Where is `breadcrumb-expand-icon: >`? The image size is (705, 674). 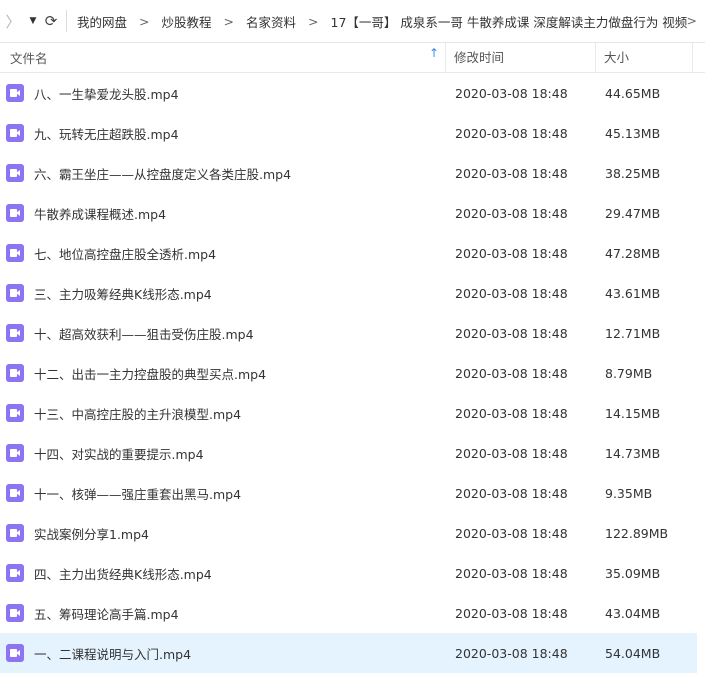
breadcrumb-expand-icon: > is located at coordinates (692, 20).